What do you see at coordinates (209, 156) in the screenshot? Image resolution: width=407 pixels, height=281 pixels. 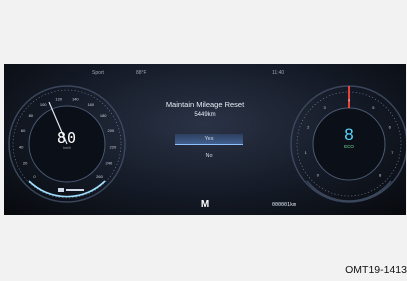 I see `option-no: No` at bounding box center [209, 156].